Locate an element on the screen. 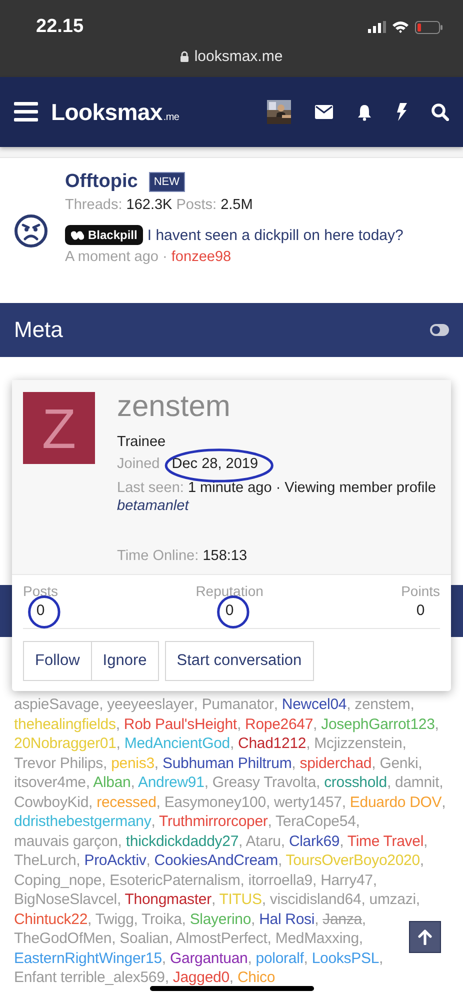  prefix-label: Blackpill is located at coordinates (104, 235).